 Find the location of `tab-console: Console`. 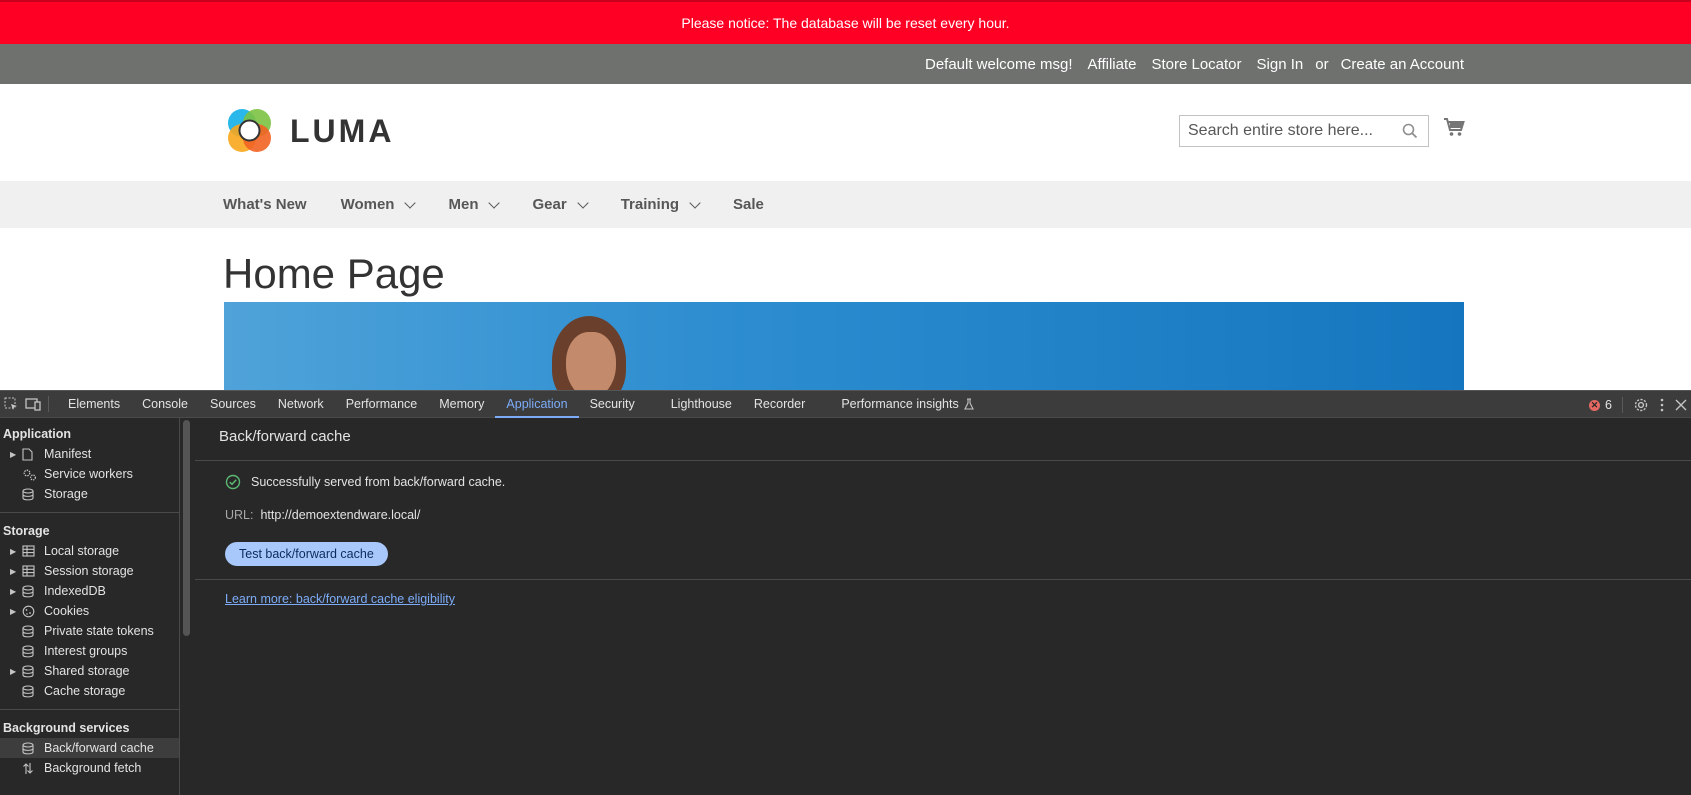

tab-console: Console is located at coordinates (165, 404).